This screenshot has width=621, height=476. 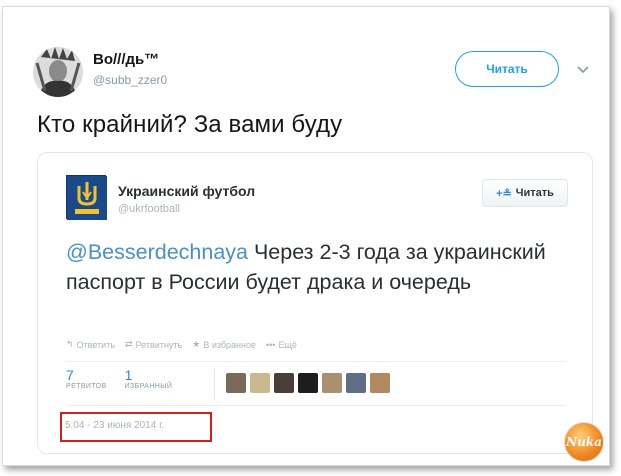 What do you see at coordinates (129, 344) in the screenshot?
I see `retweet-icon: ⇄` at bounding box center [129, 344].